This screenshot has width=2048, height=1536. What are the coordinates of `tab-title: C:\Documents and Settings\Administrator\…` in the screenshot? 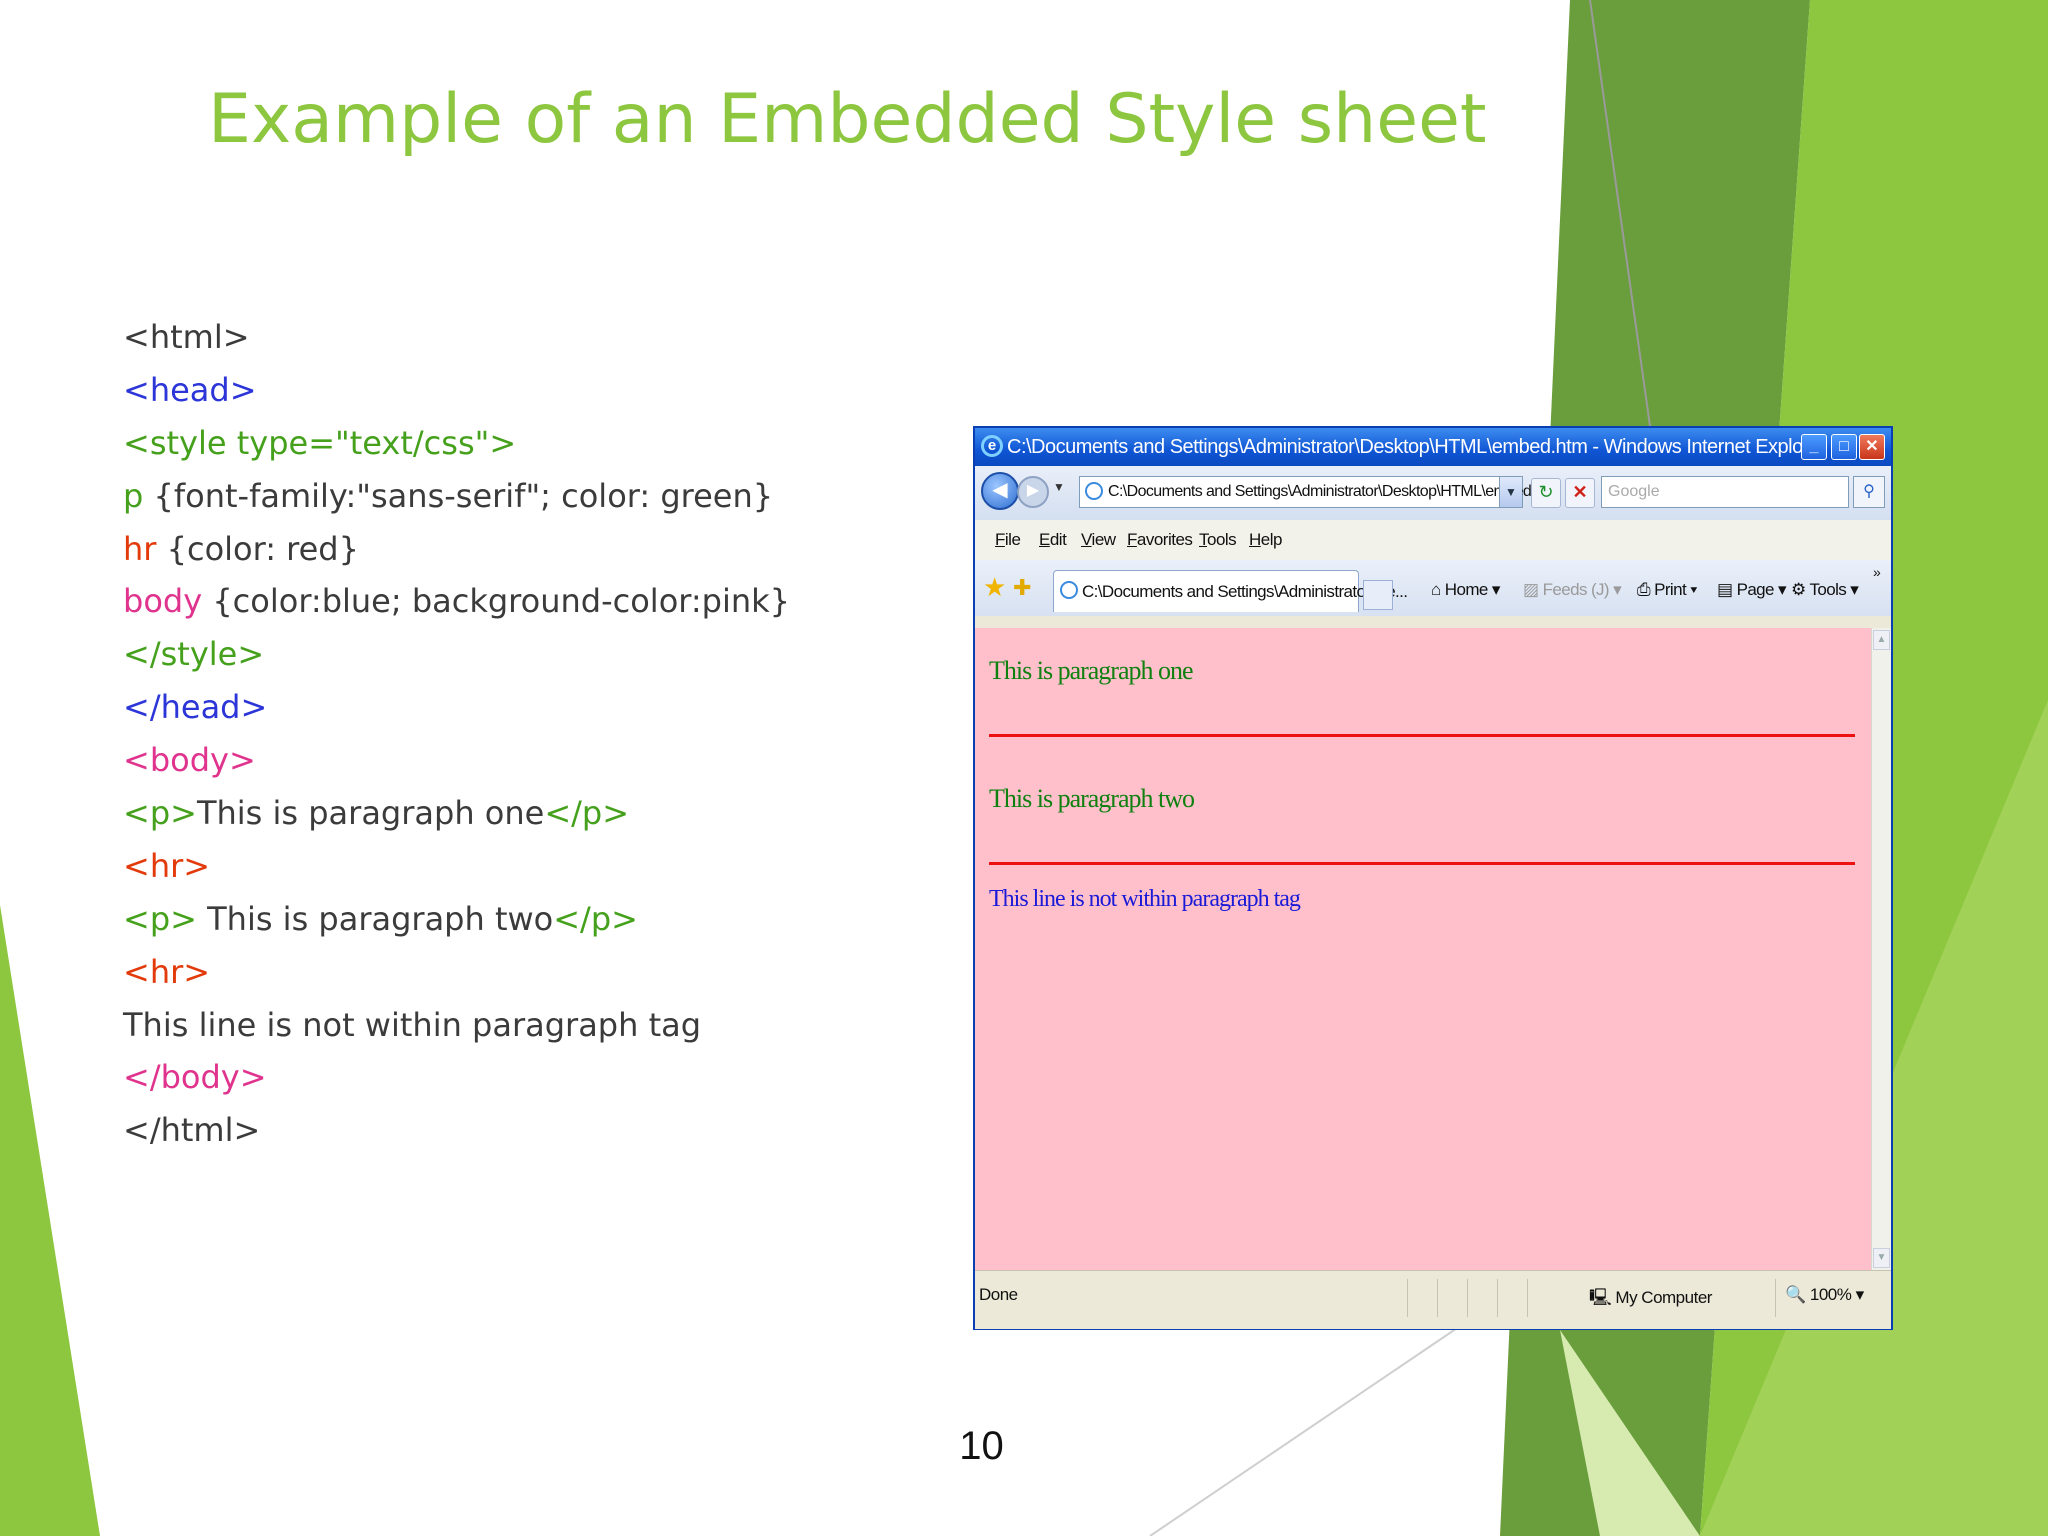 It's located at (1245, 591).